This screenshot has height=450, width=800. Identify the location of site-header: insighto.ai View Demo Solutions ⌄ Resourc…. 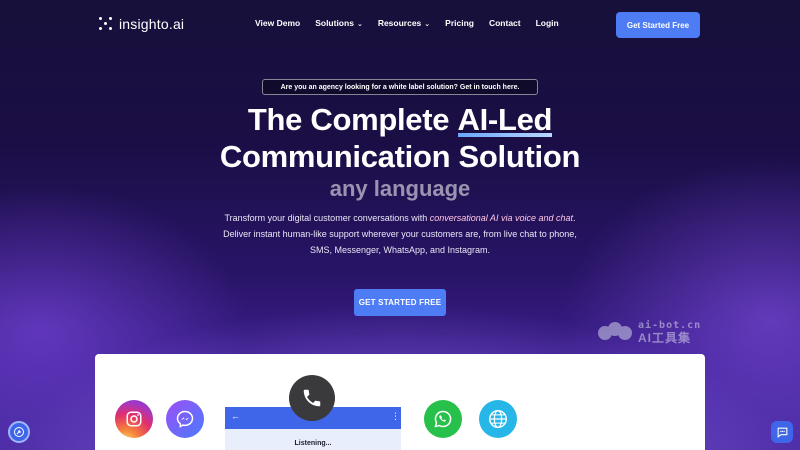
(400, 25).